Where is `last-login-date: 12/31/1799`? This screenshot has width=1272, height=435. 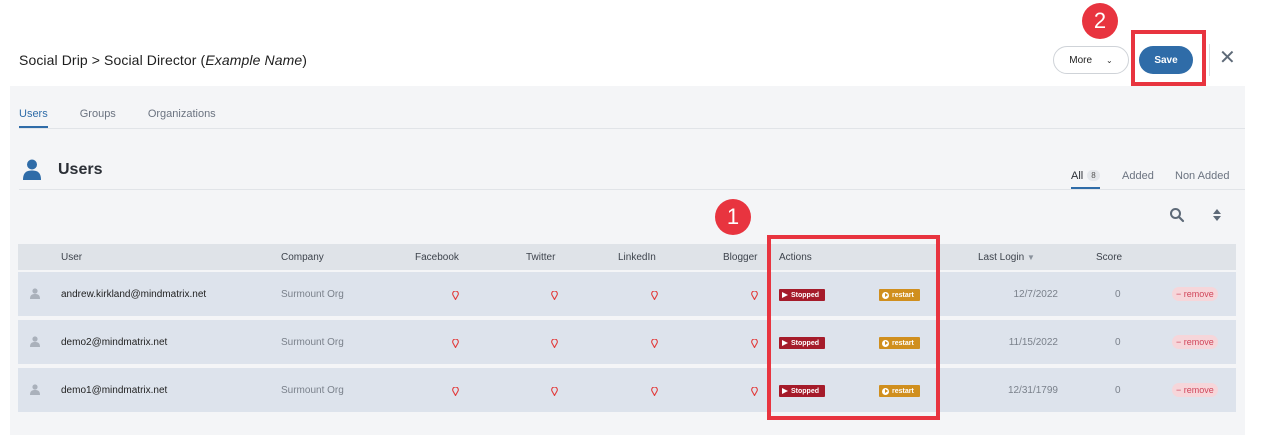 last-login-date: 12/31/1799 is located at coordinates (1032, 390).